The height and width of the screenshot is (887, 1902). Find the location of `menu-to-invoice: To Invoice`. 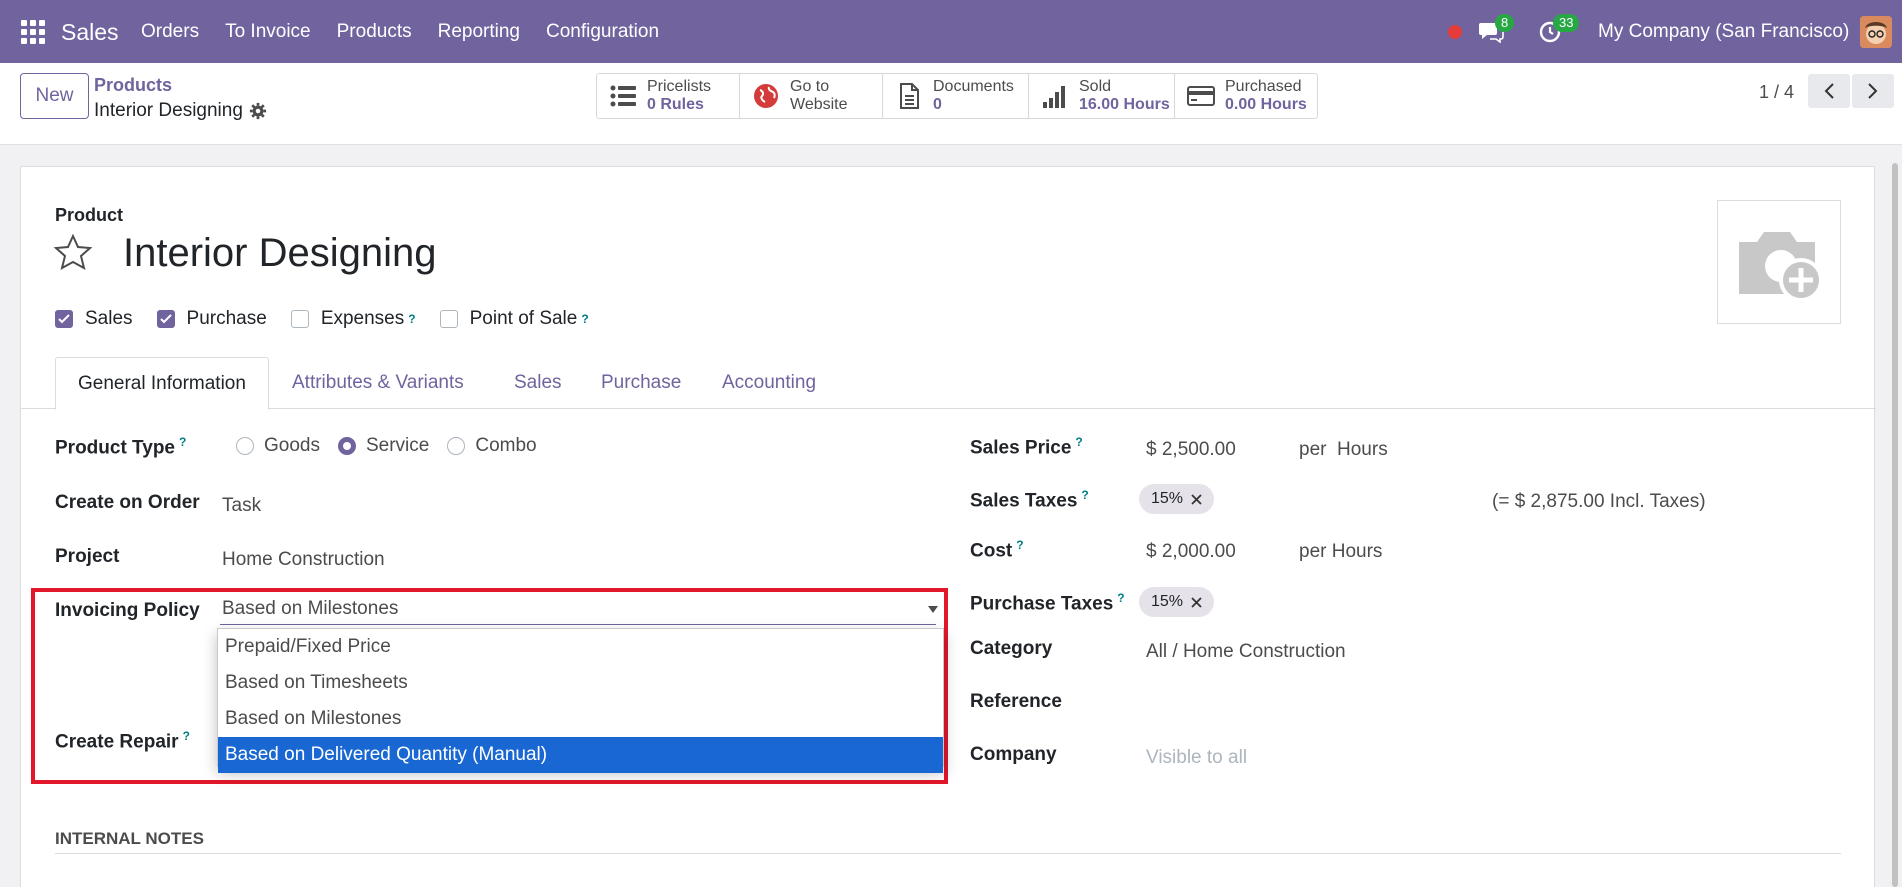

menu-to-invoice: To Invoice is located at coordinates (268, 32).